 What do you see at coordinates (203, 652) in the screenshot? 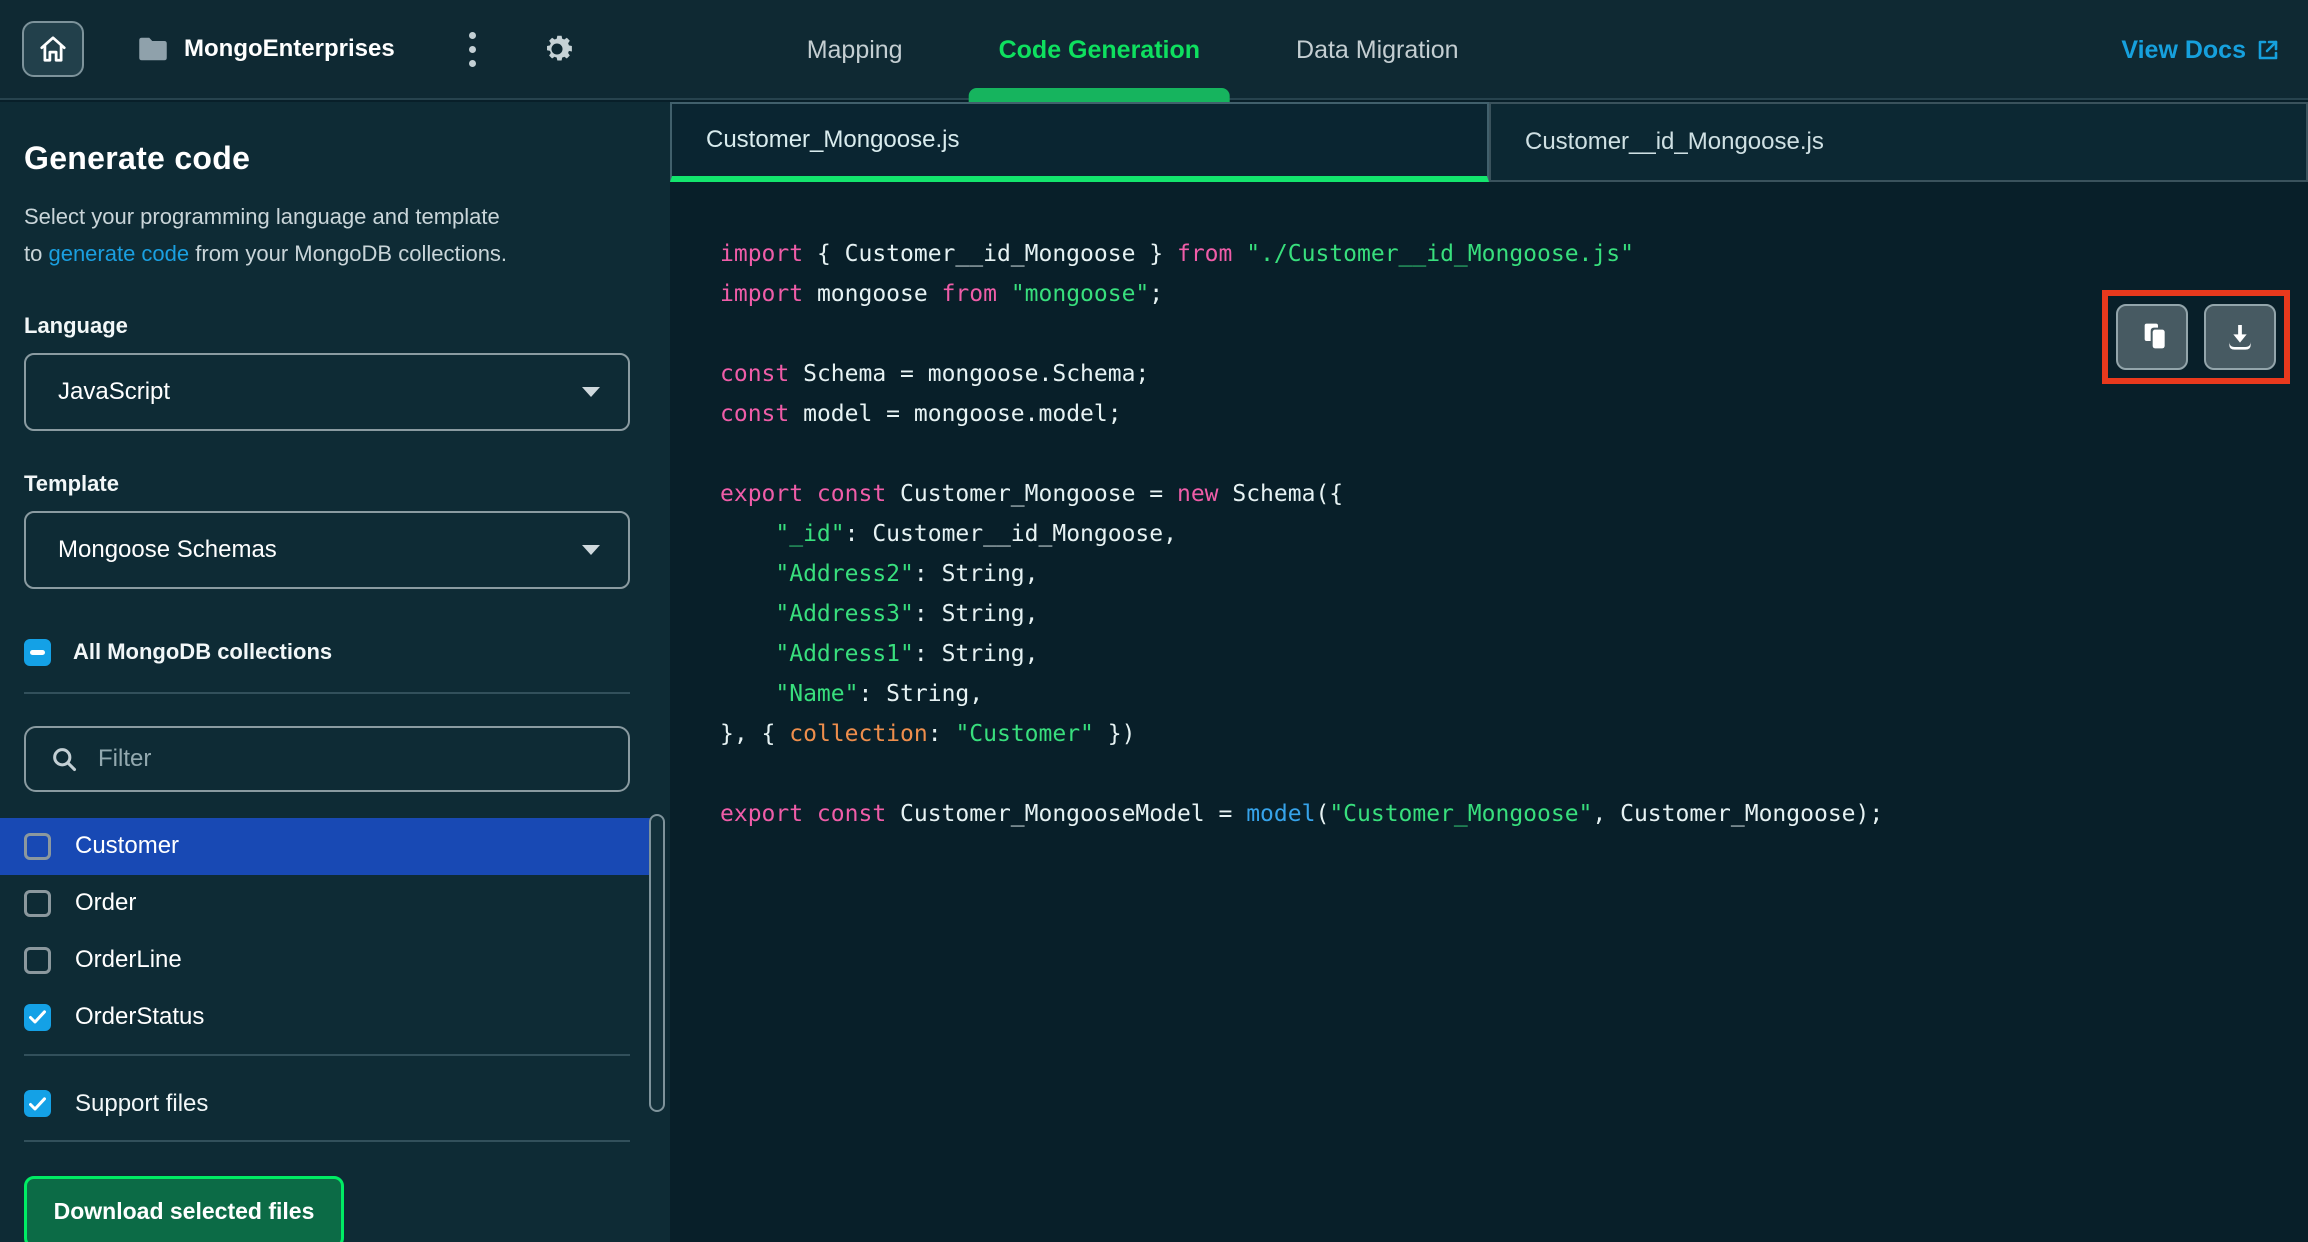
I see `all-collections-label: All MongoDB collections` at bounding box center [203, 652].